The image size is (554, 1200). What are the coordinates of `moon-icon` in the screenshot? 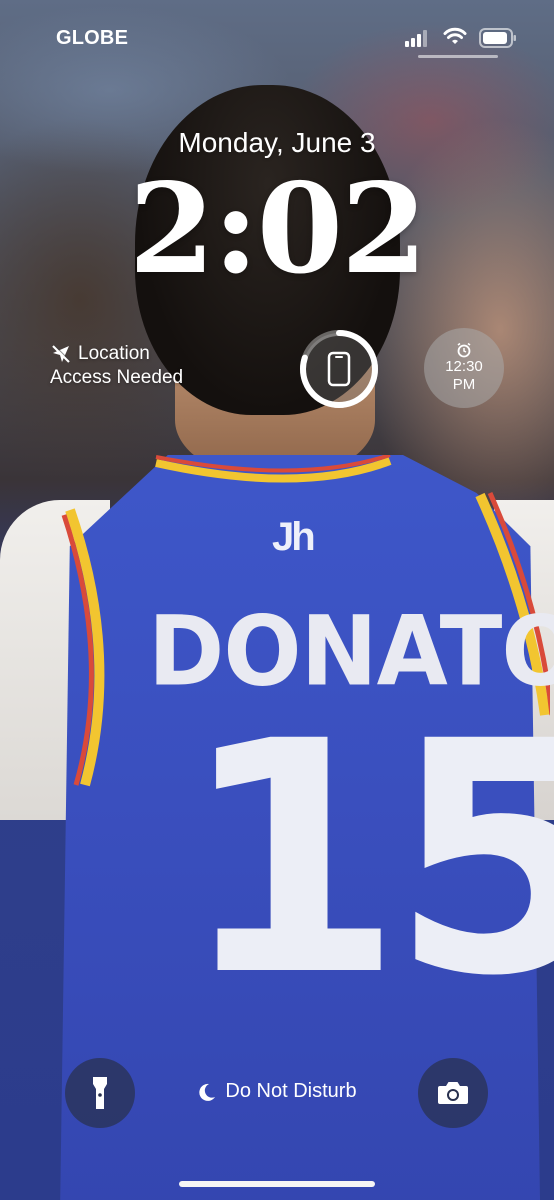 It's located at (207, 1092).